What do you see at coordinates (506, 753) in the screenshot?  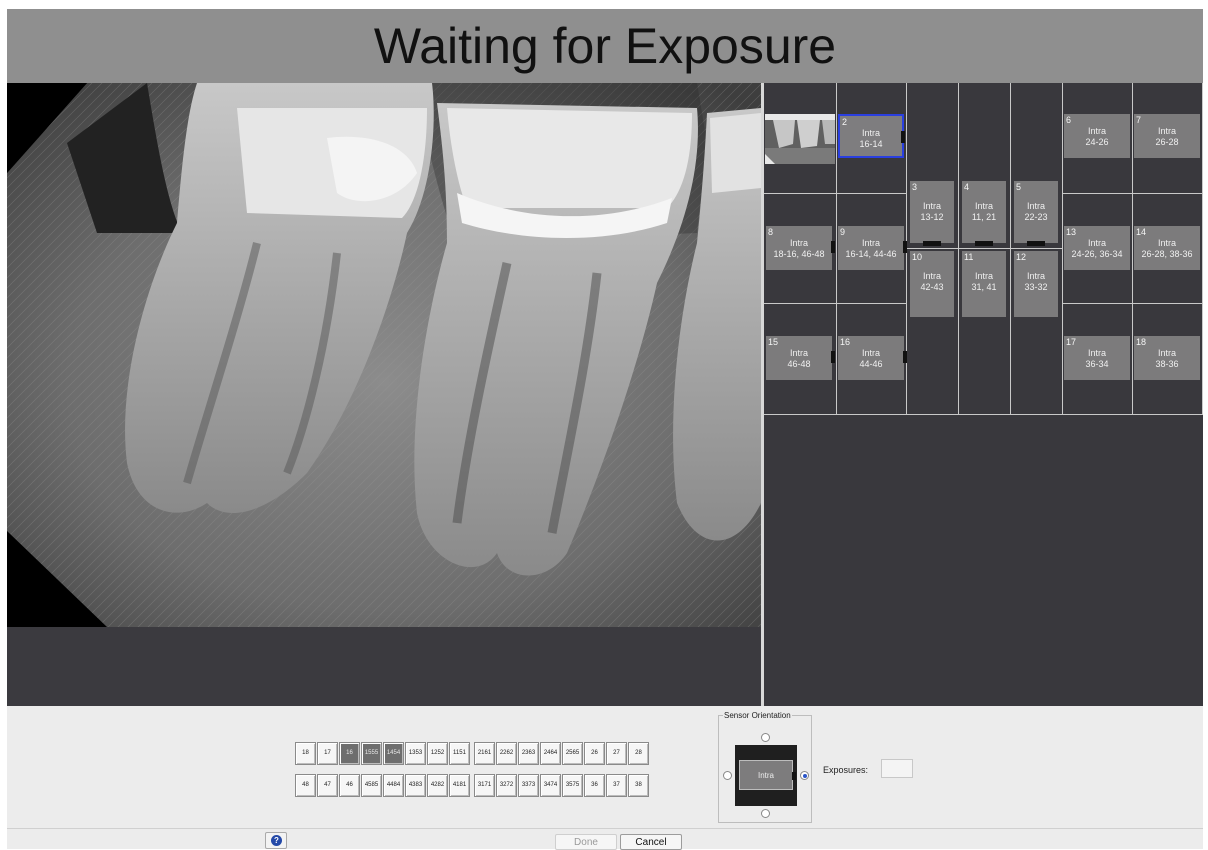 I see `tooth-button-22: 22 62` at bounding box center [506, 753].